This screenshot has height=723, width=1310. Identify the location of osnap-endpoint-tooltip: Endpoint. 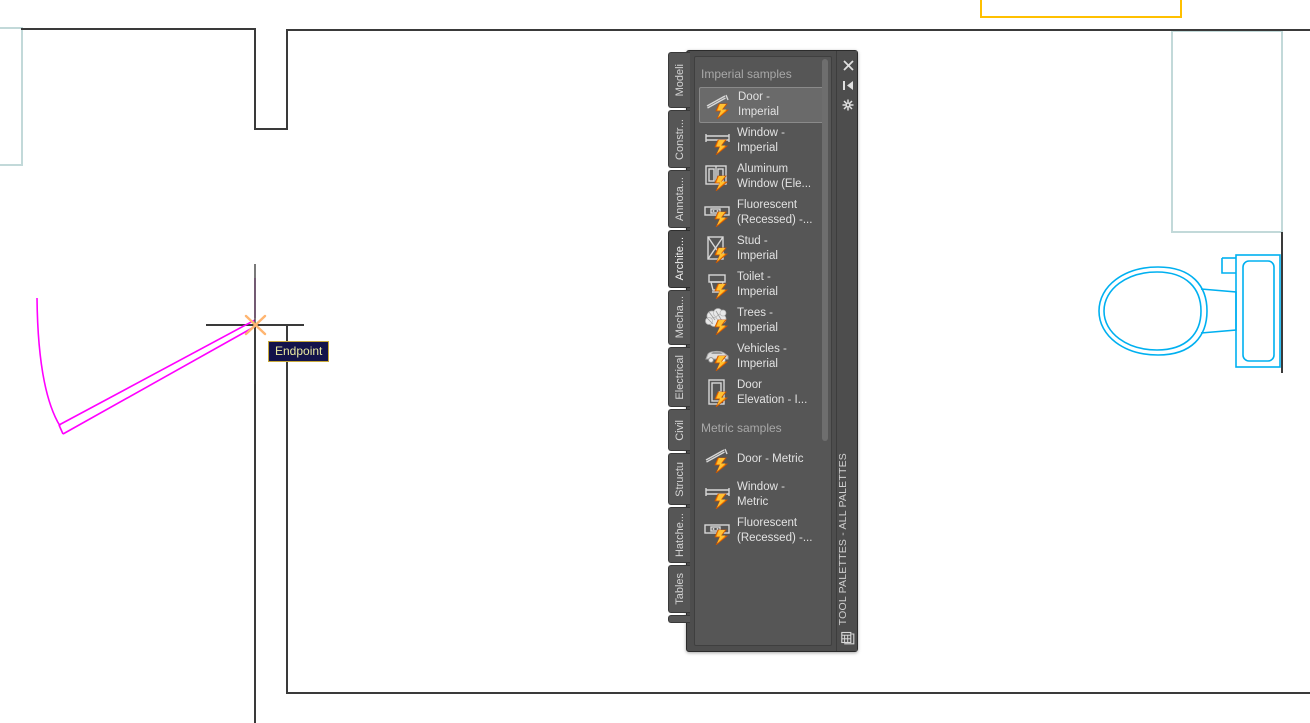
(299, 351).